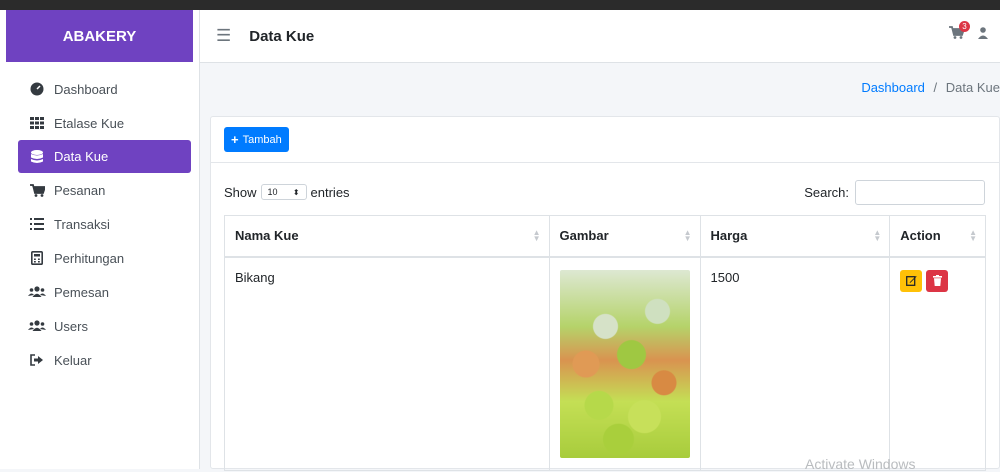 This screenshot has height=472, width=1000. I want to click on sidebar-item-label: Etalase Kue, so click(89, 123).